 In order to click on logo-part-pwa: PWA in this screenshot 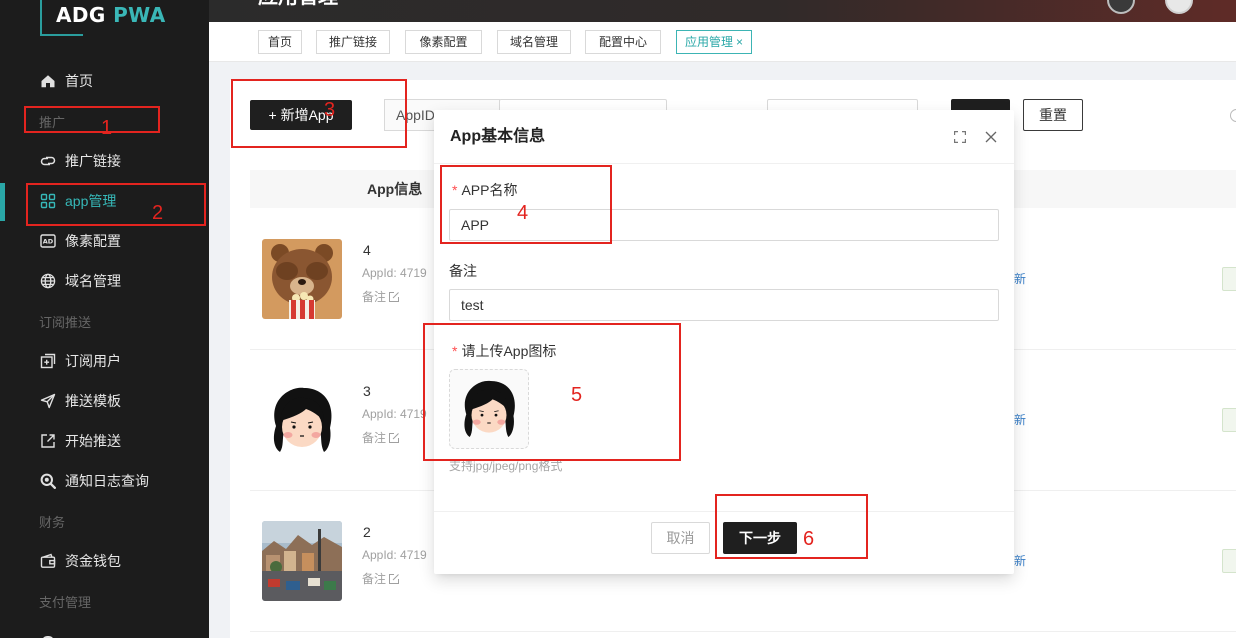, I will do `click(139, 15)`.